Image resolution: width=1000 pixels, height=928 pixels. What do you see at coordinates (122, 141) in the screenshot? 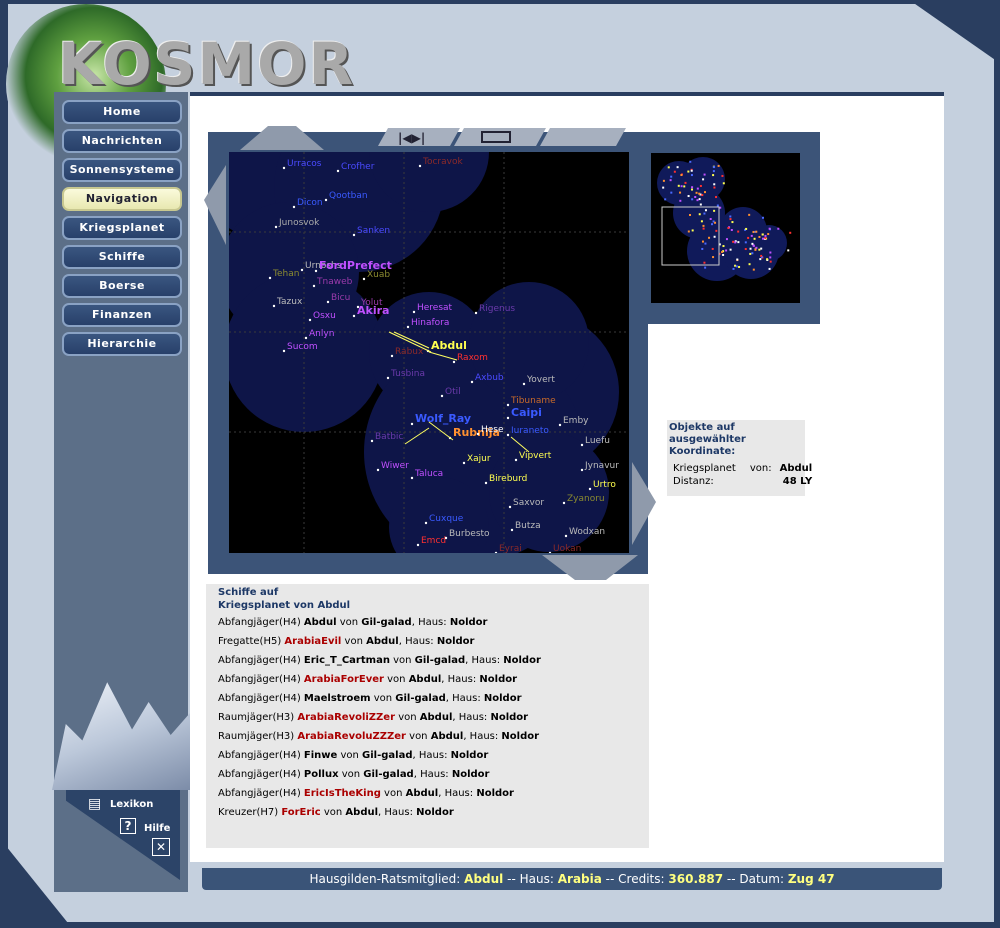
I see `nav-nachrichten-button: Nachrichten` at bounding box center [122, 141].